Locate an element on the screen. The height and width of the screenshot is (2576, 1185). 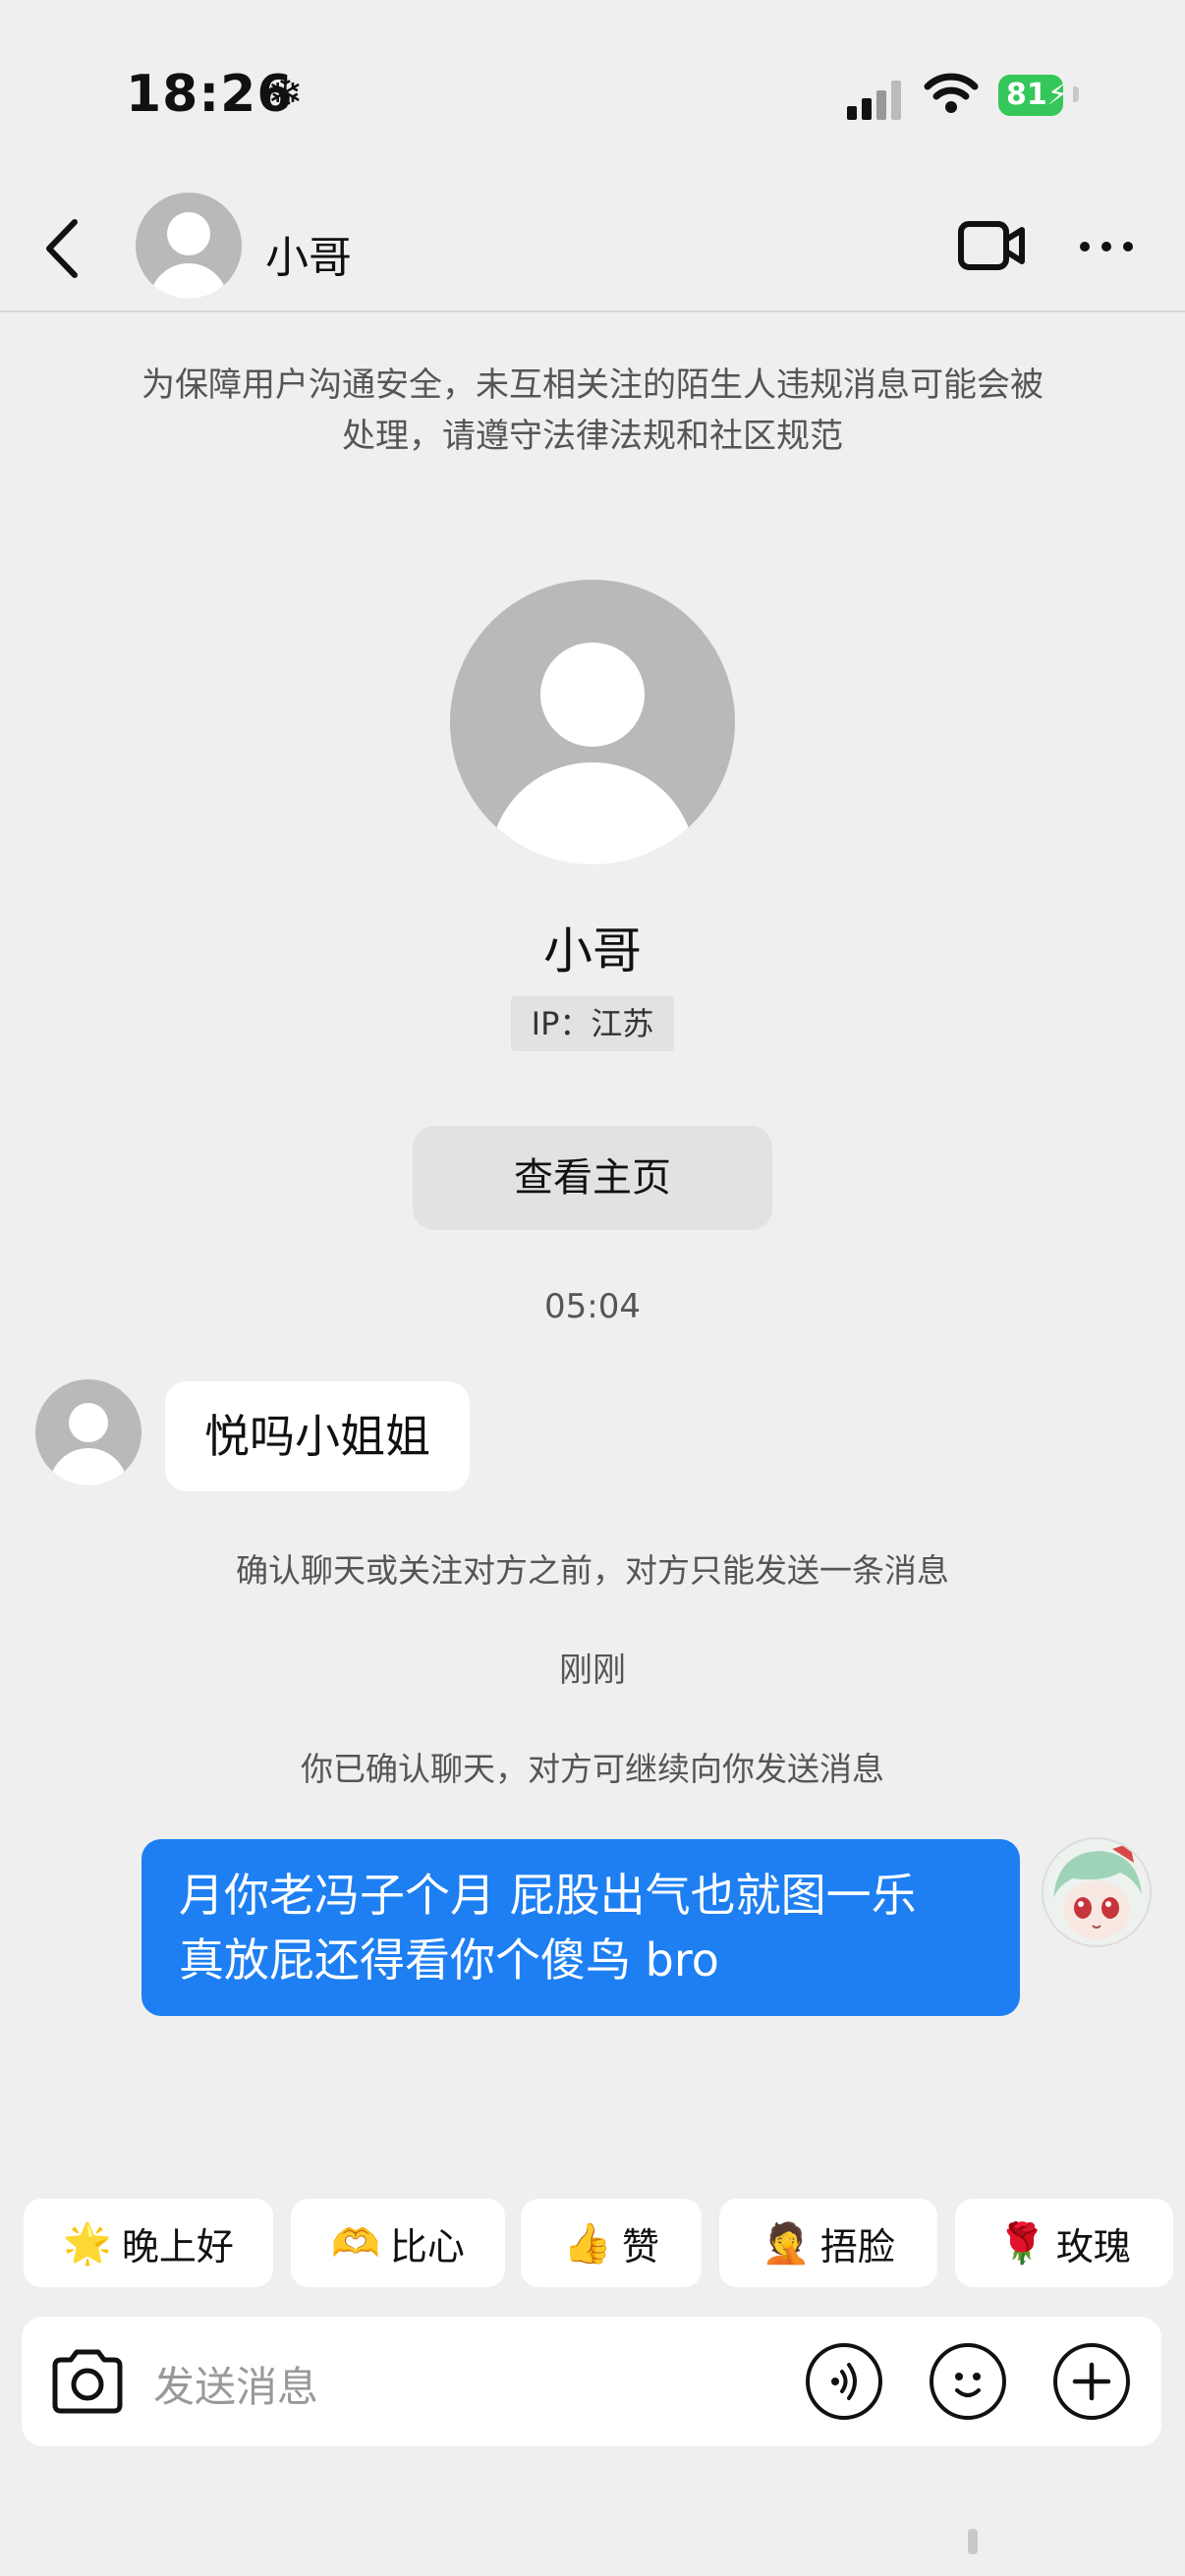
voice-icon is located at coordinates (844, 2381).